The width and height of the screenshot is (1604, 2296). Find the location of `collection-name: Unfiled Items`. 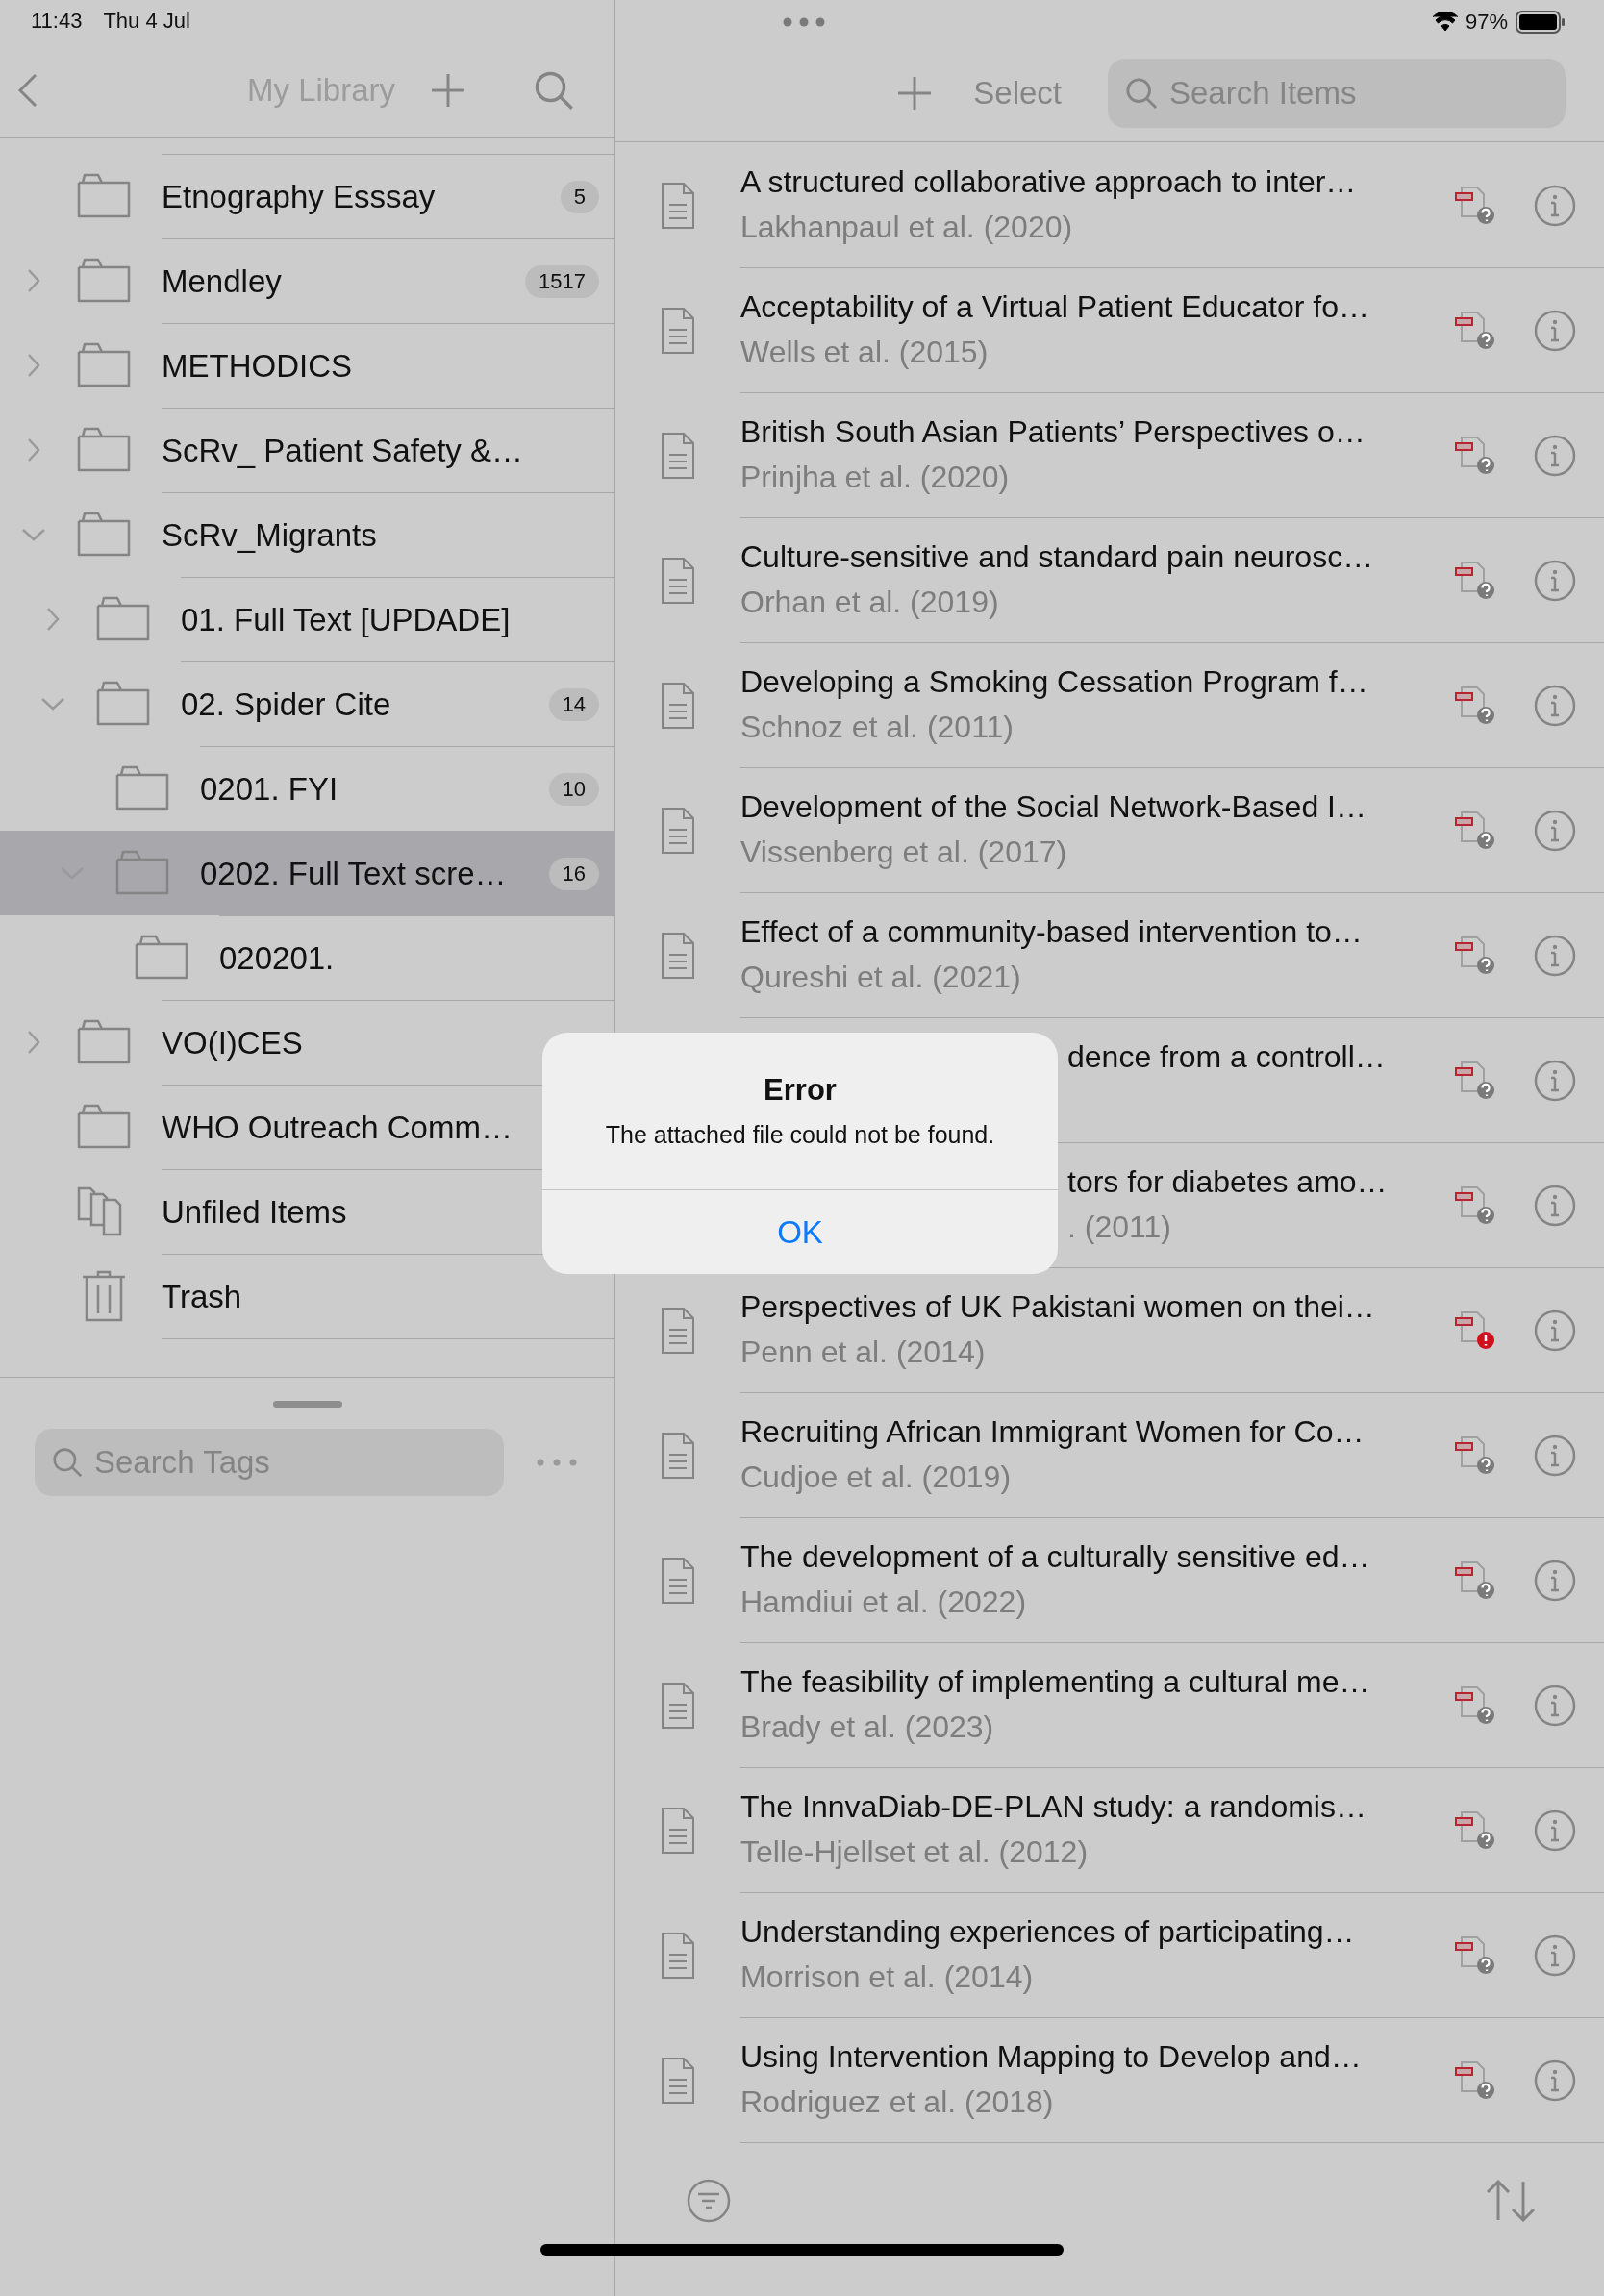

collection-name: Unfiled Items is located at coordinates (254, 1212).